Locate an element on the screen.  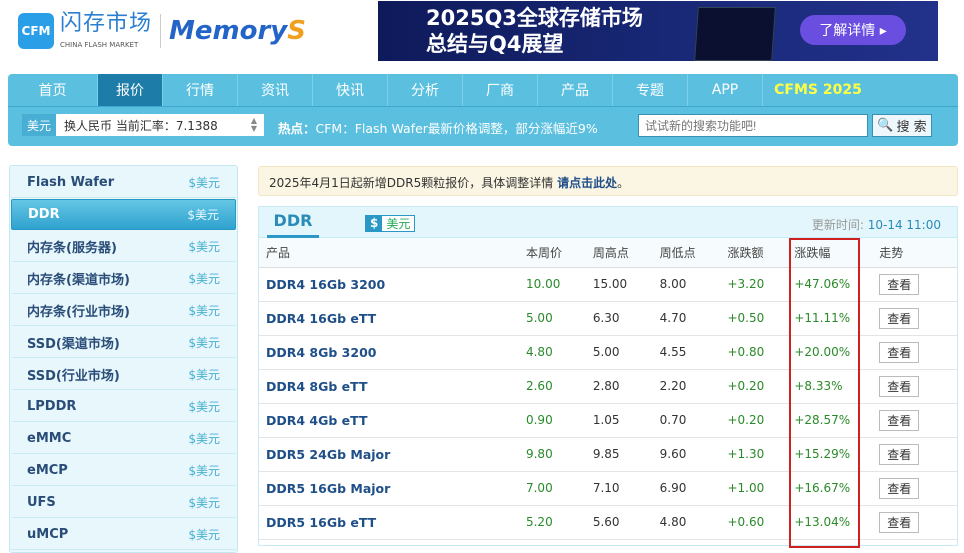
nav-item: 分析 is located at coordinates (425, 90).